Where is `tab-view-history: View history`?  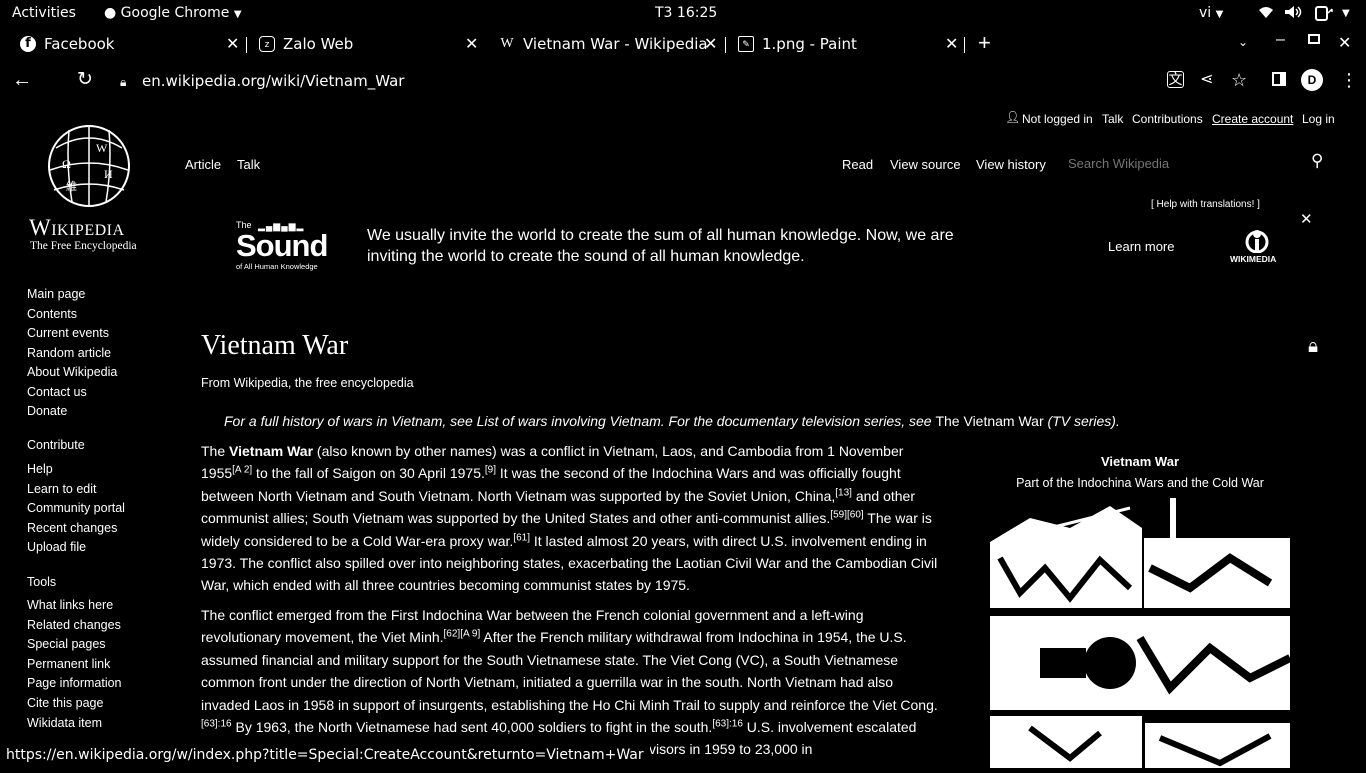 tab-view-history: View history is located at coordinates (1011, 164).